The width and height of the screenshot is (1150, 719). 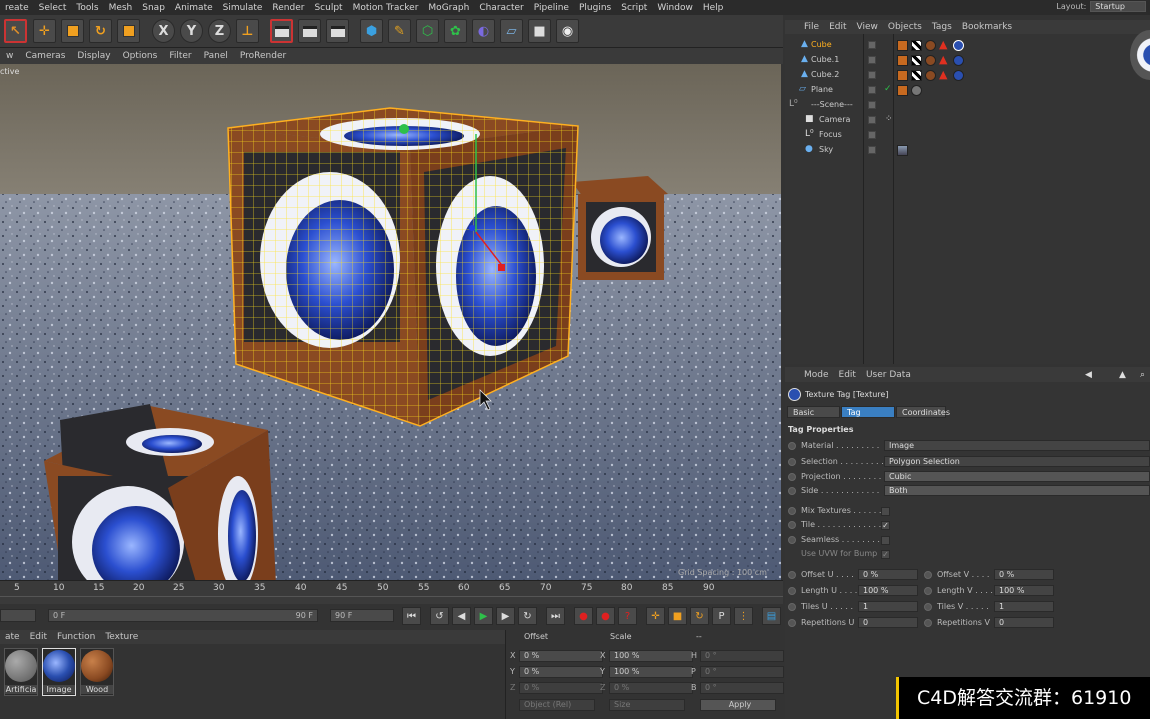 I want to click on material-artificial: Artificia, so click(x=21, y=672).